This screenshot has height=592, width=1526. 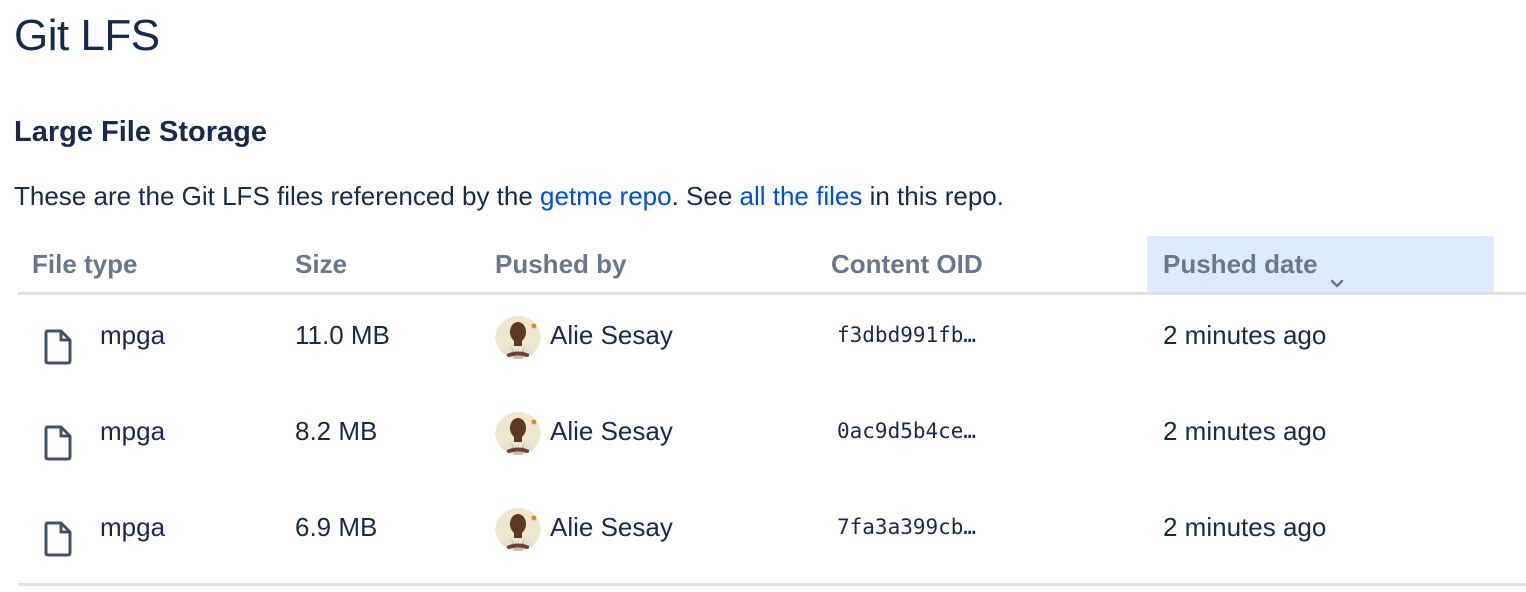 I want to click on repo-link: getme repo, so click(x=606, y=196).